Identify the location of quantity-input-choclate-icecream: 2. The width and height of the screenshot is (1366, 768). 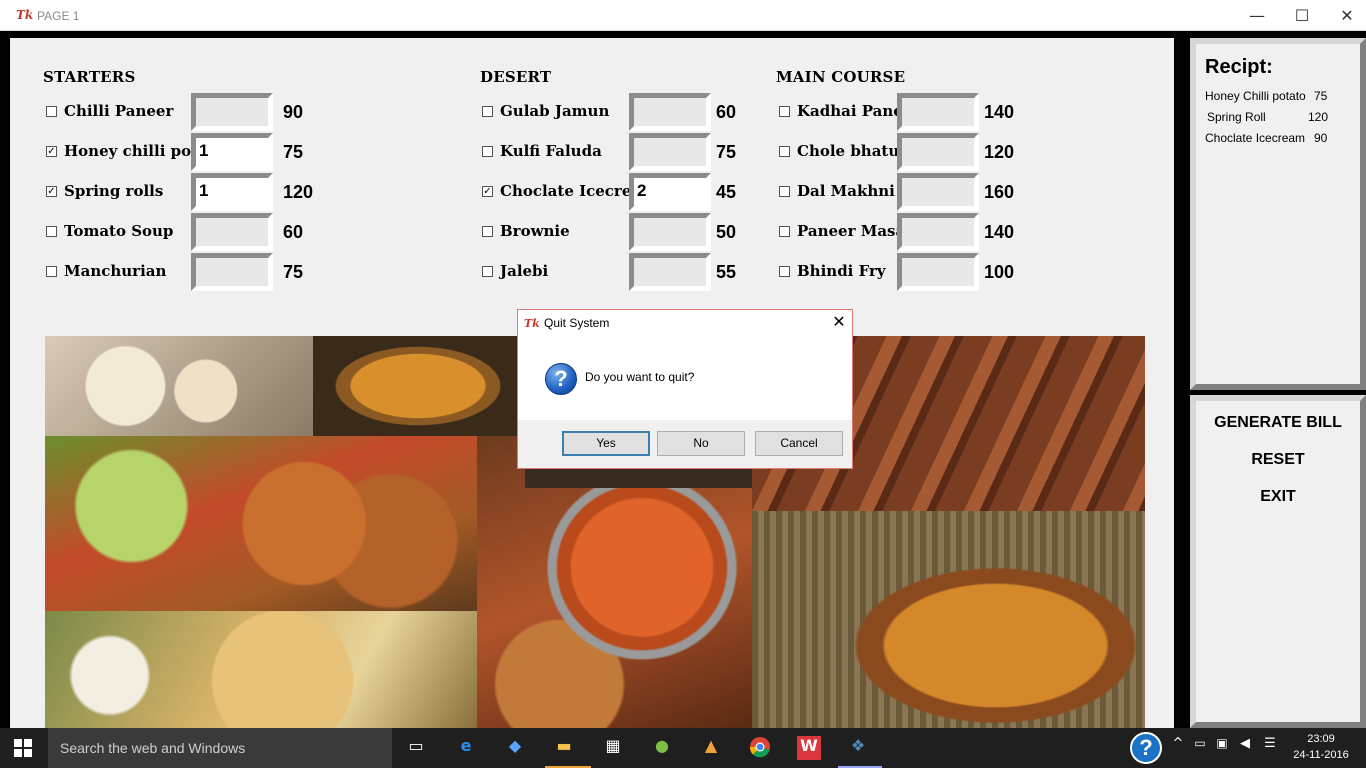
(670, 192).